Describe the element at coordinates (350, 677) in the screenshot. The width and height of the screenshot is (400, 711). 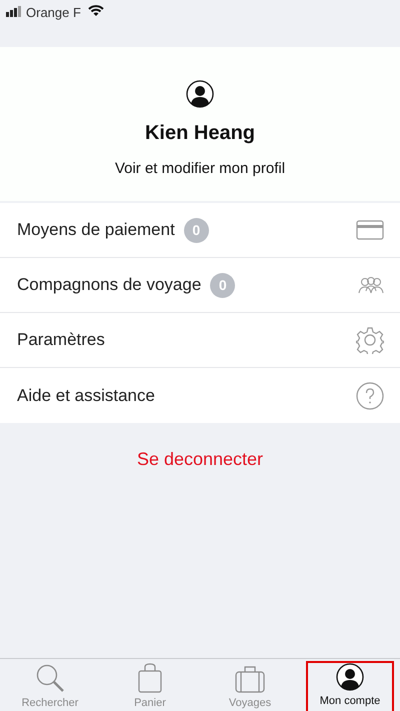
I see `account-icon` at that location.